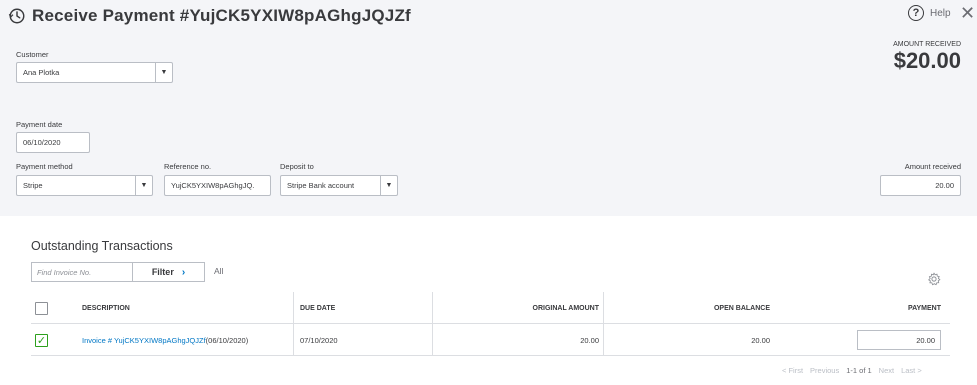  What do you see at coordinates (924, 308) in the screenshot?
I see `column-header-payment: PAYMENT` at bounding box center [924, 308].